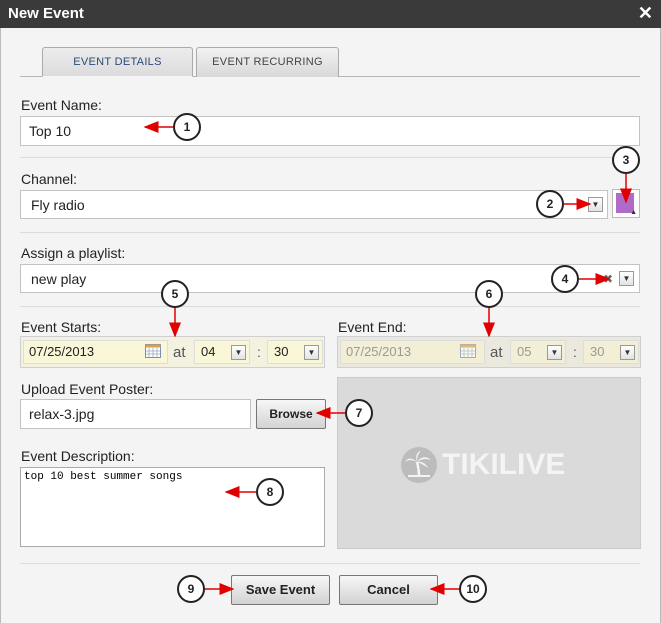 This screenshot has height=623, width=661. Describe the element at coordinates (626, 160) in the screenshot. I see `callout-3: 3` at that location.